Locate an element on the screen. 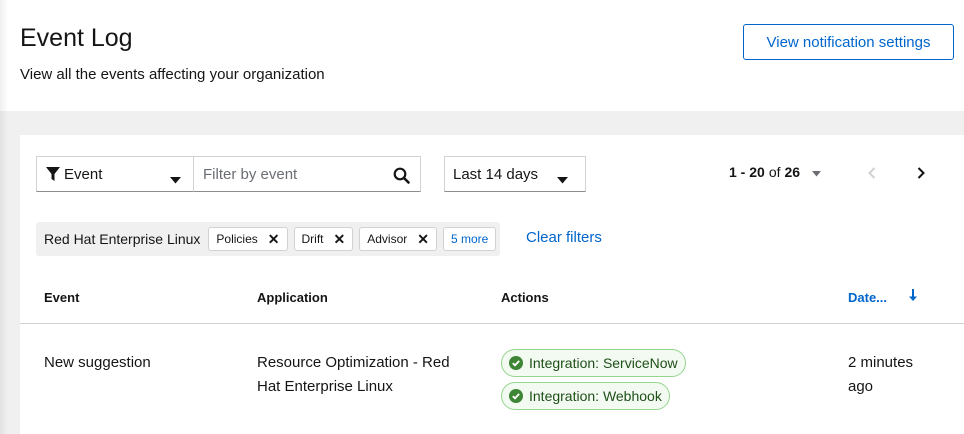  pagination-total: 26 is located at coordinates (792, 172).